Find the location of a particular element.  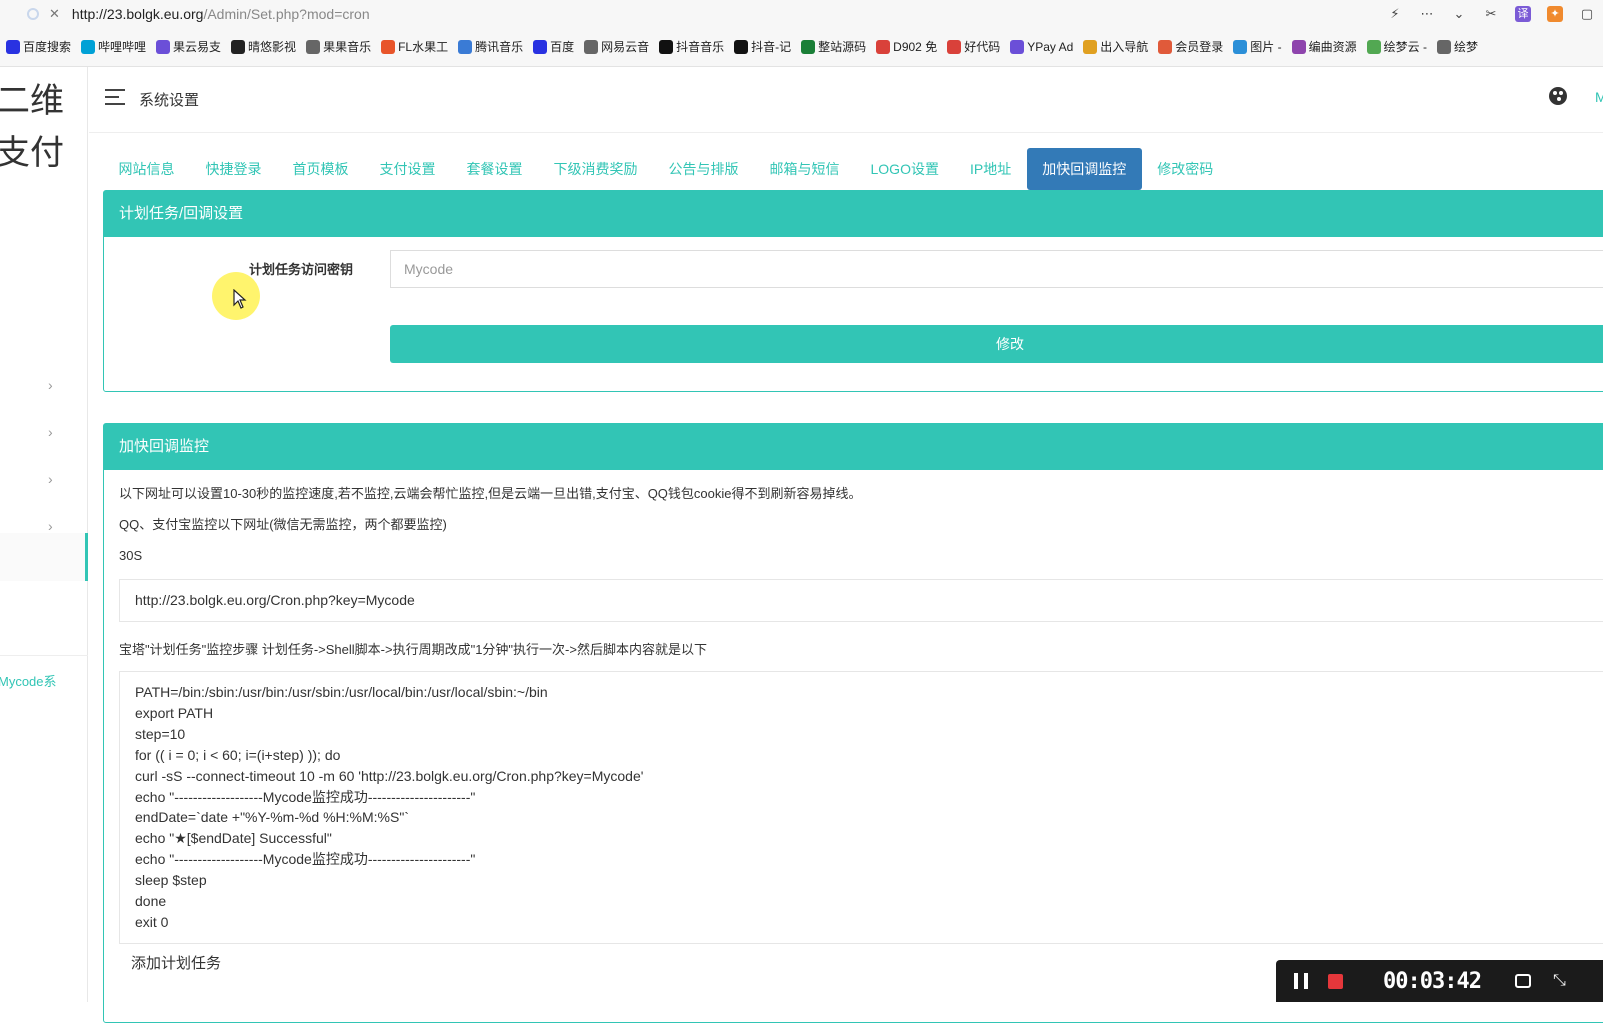

game-icon: ✦ is located at coordinates (1555, 13).